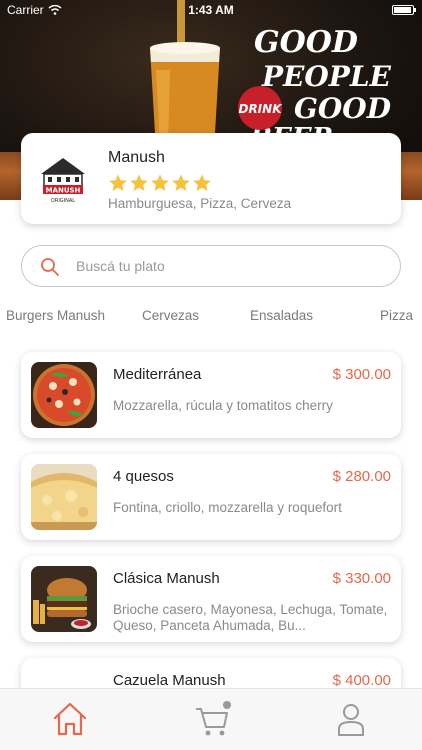  I want to click on restaurant-logo: MANUSH ORIGINAL, so click(63, 181).